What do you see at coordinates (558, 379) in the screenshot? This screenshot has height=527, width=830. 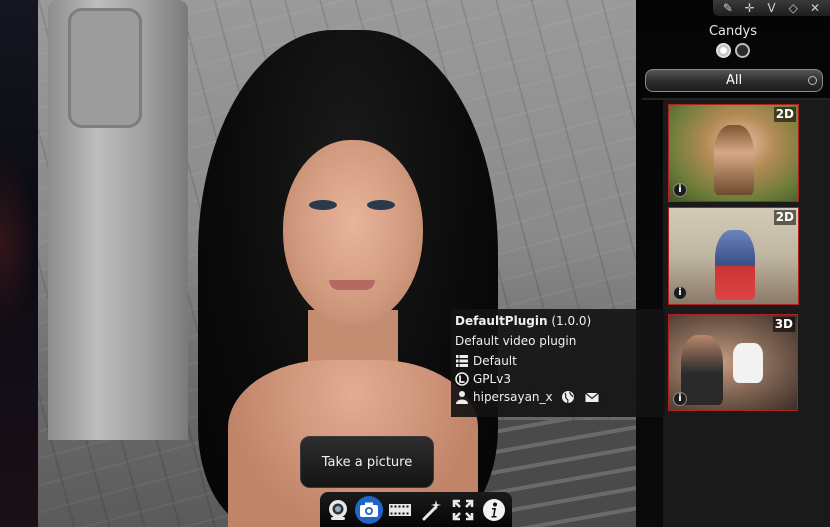 I see `plugin-license-row: GPLv3` at bounding box center [558, 379].